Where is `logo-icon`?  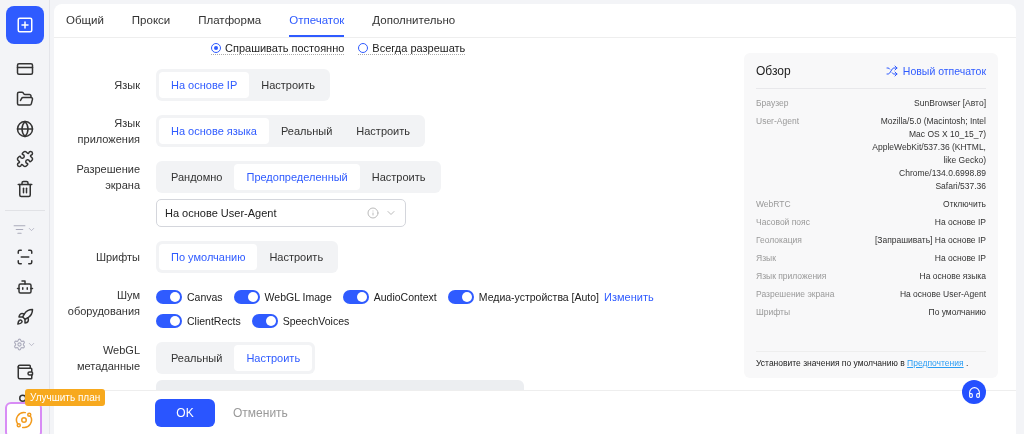 logo-icon is located at coordinates (24, 25).